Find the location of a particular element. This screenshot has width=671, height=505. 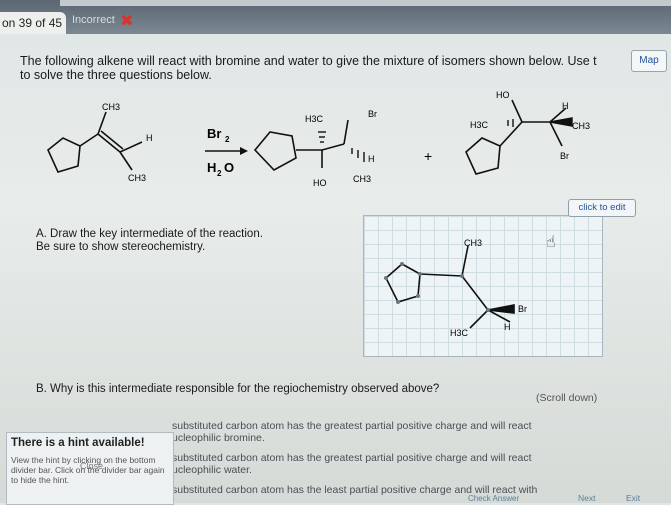

product2-ho: HO is located at coordinates (503, 95).